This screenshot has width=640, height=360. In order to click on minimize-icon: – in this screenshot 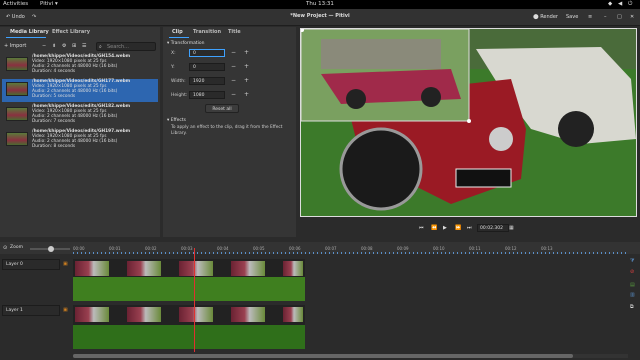, I will do `click(605, 17)`.